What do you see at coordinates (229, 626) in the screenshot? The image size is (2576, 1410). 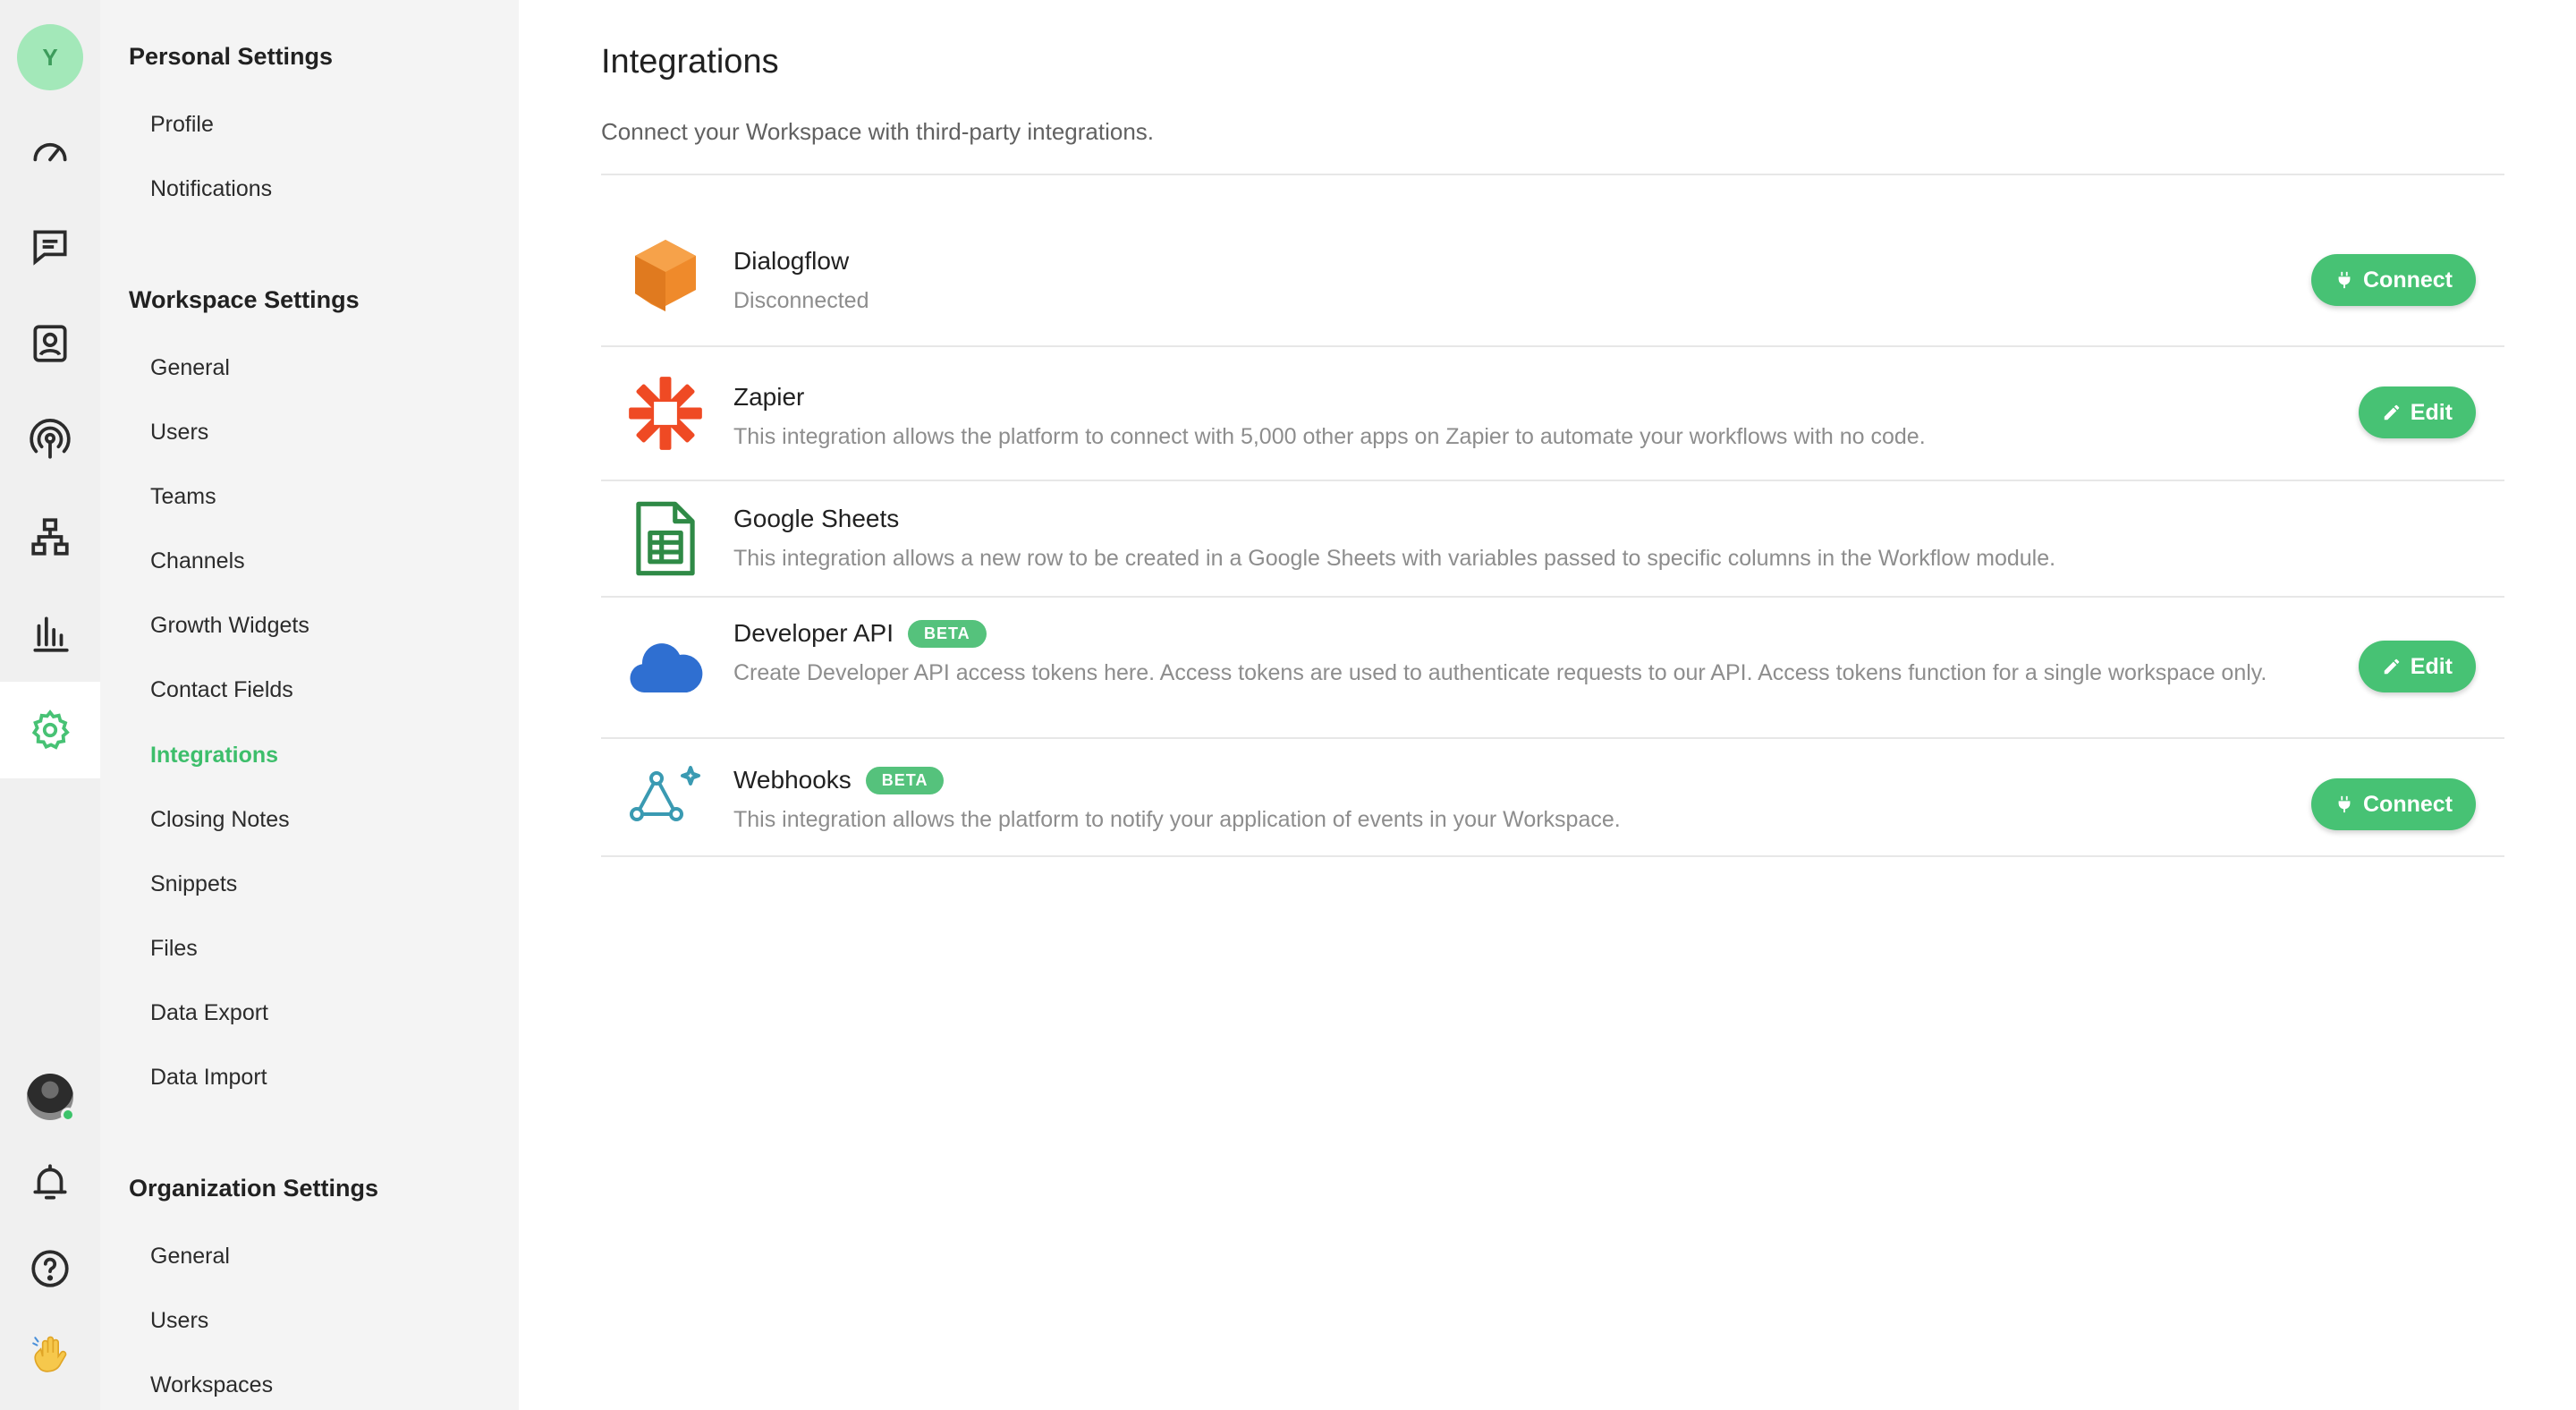 I see `nav-item-growth-widgets: Growth Widgets` at bounding box center [229, 626].